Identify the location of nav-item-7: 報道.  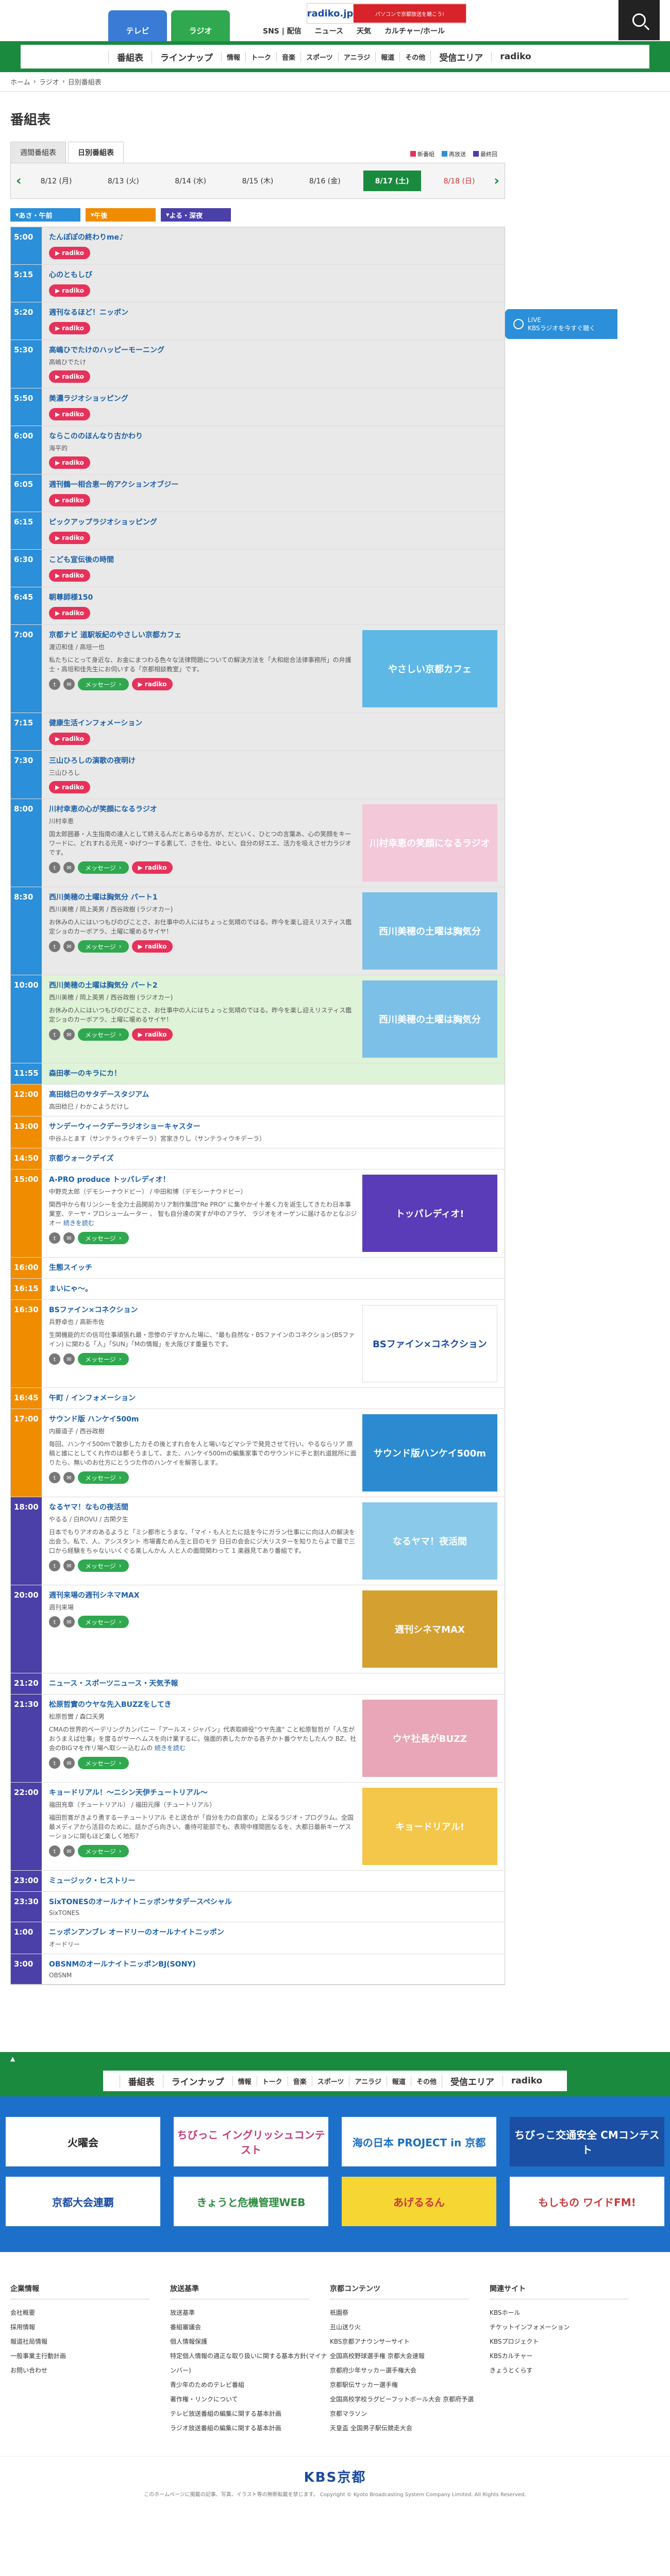
(398, 2081).